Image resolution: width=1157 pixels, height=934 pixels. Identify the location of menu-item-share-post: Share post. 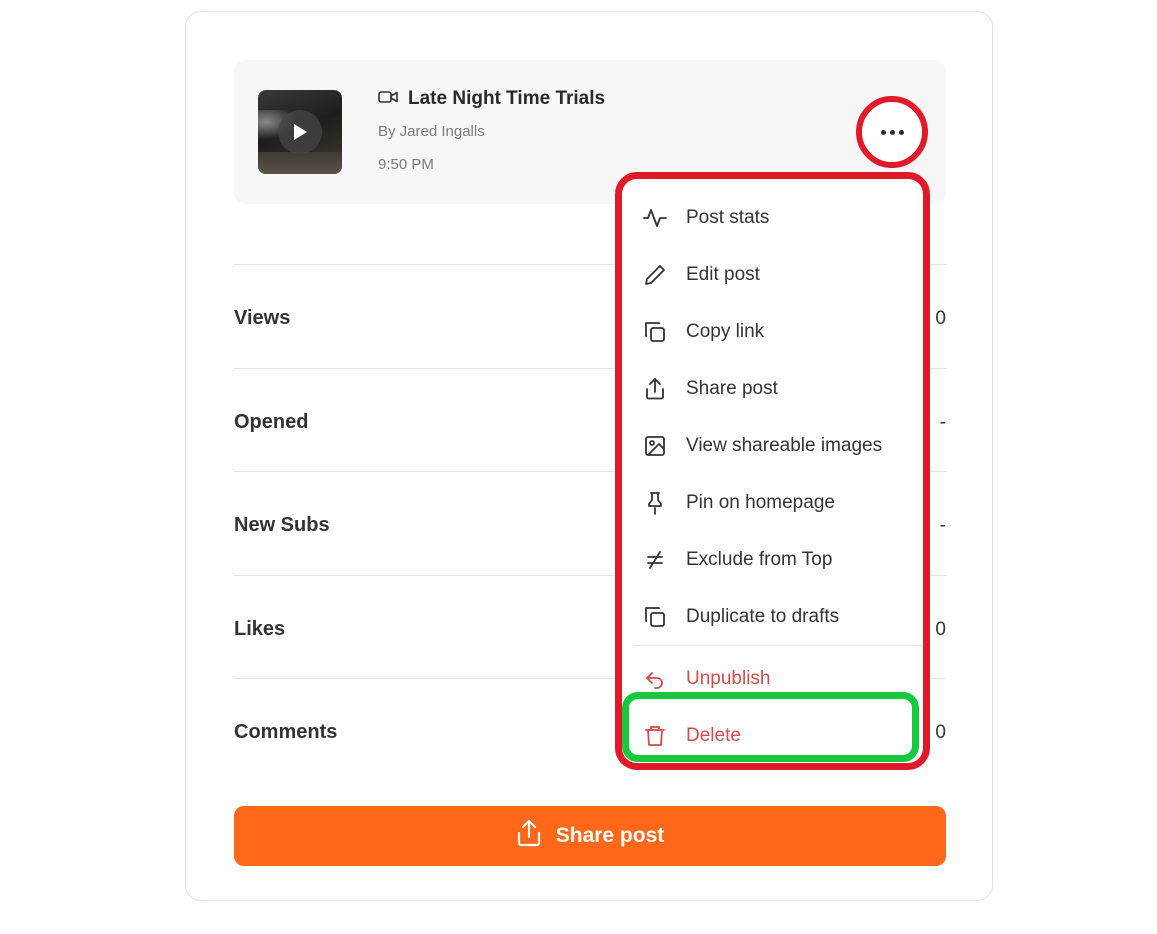
(773, 388).